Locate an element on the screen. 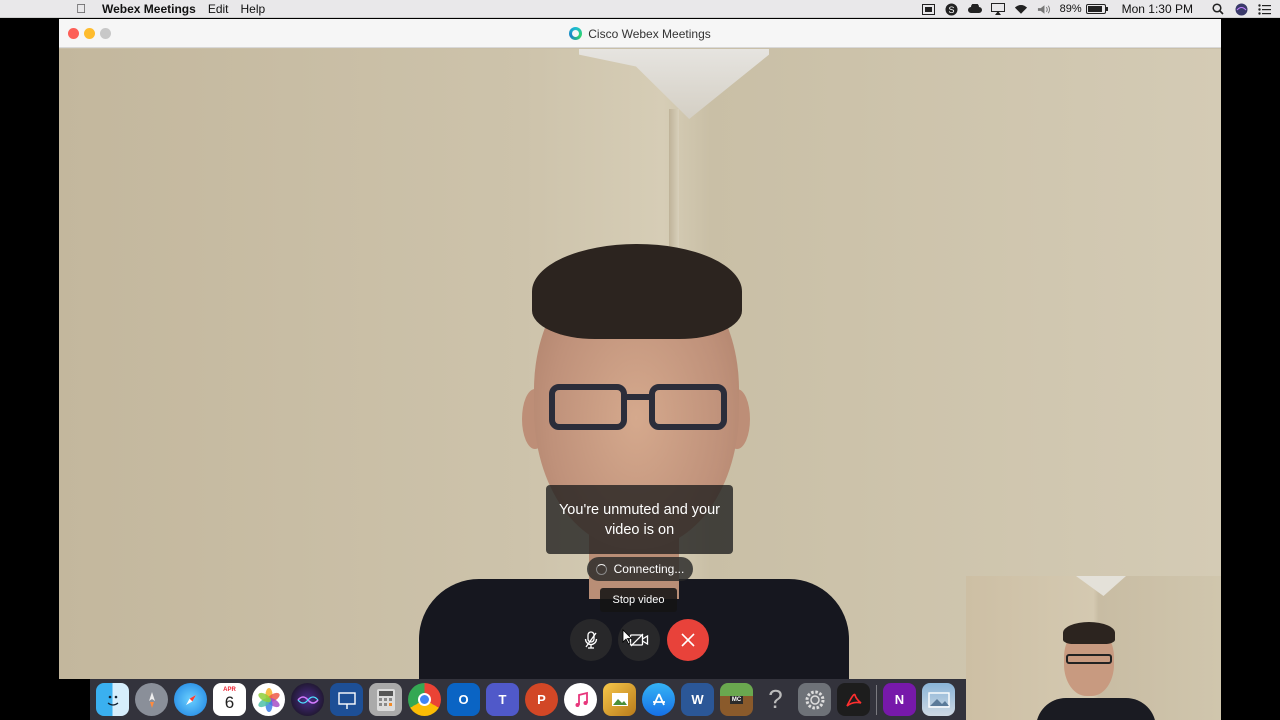  window-title-area: Cisco Webex Meetings is located at coordinates (640, 33).